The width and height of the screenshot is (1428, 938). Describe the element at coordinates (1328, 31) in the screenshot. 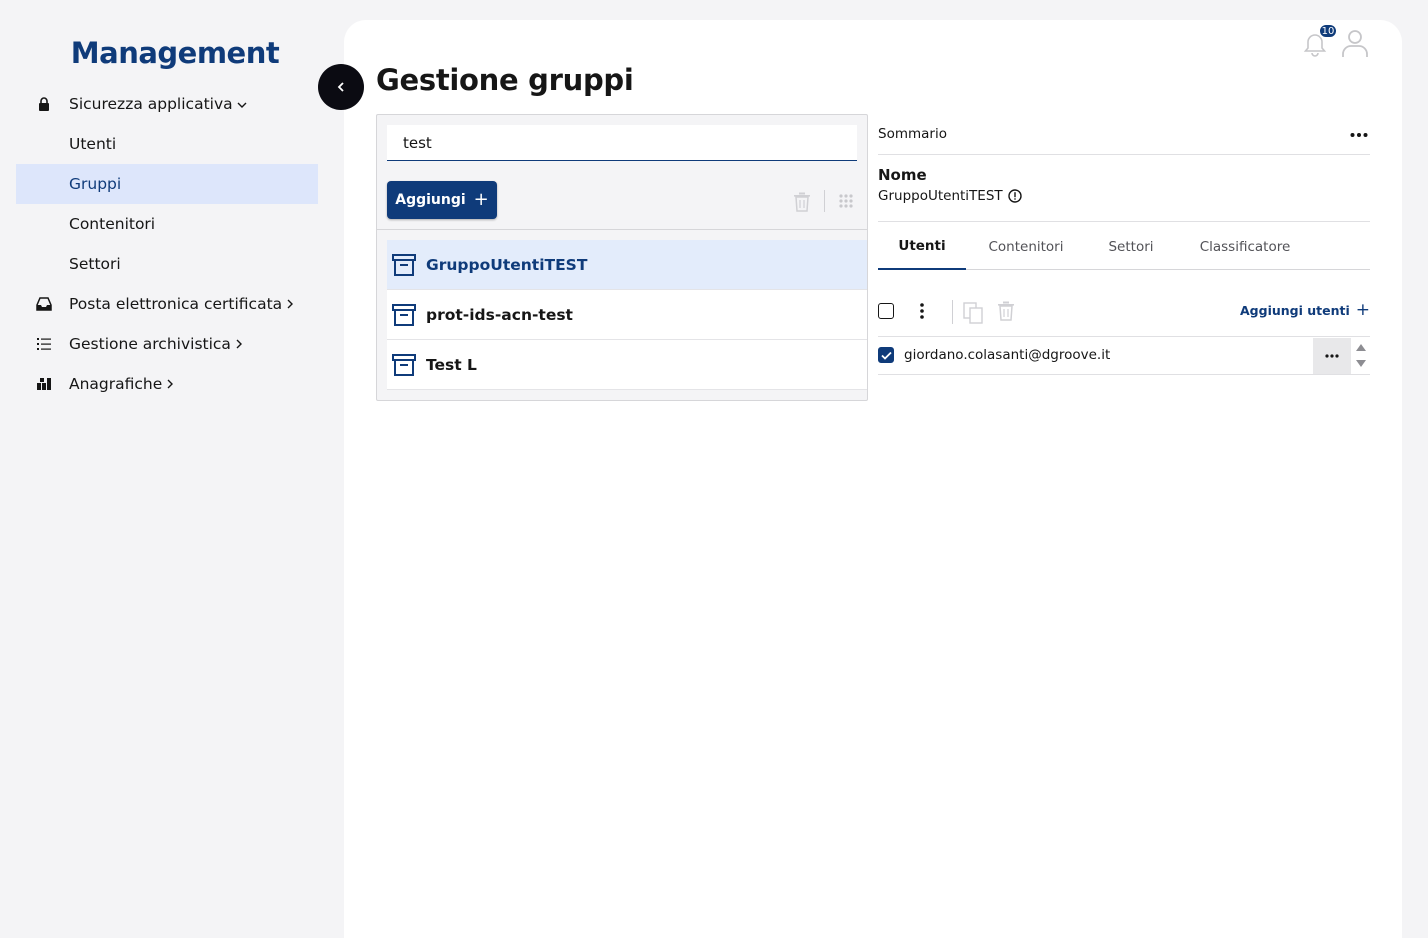

I see `notification-badge: 10` at that location.